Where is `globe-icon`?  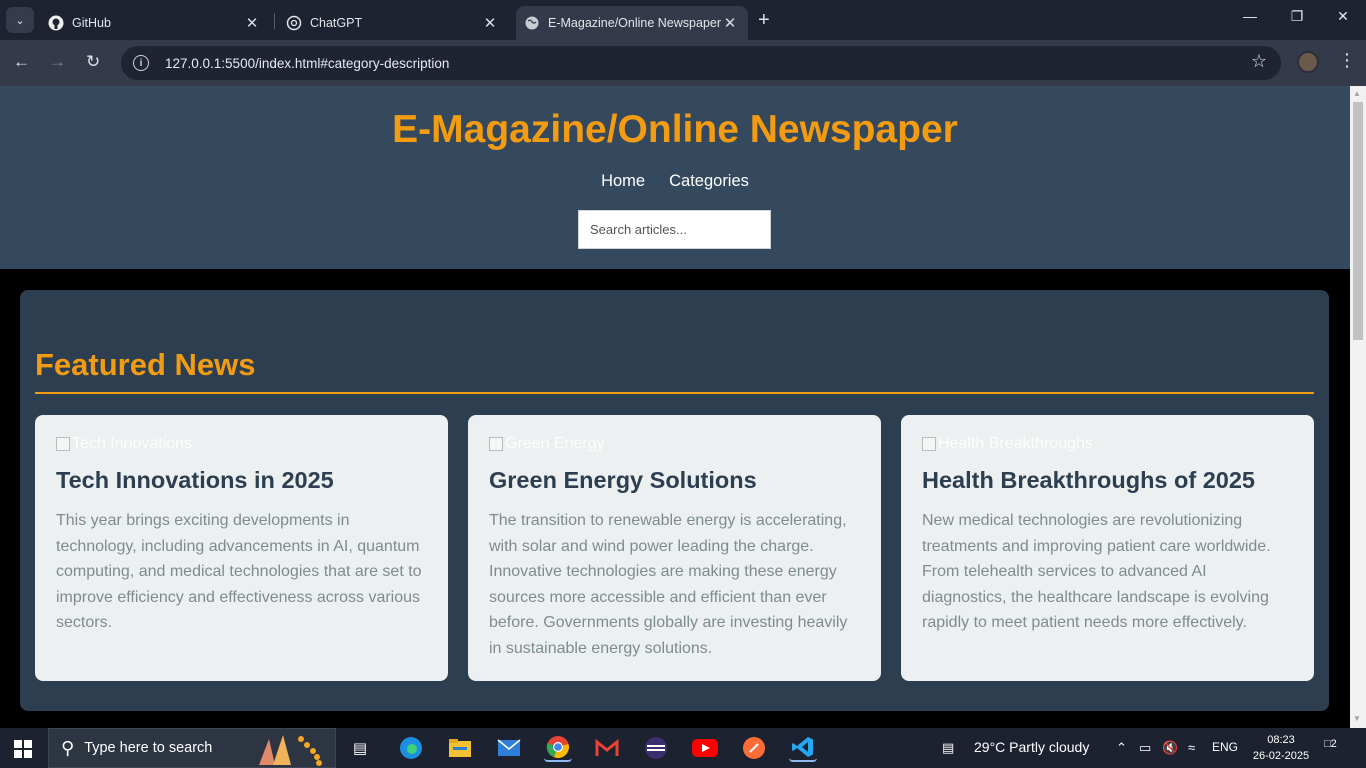
globe-icon is located at coordinates (532, 23).